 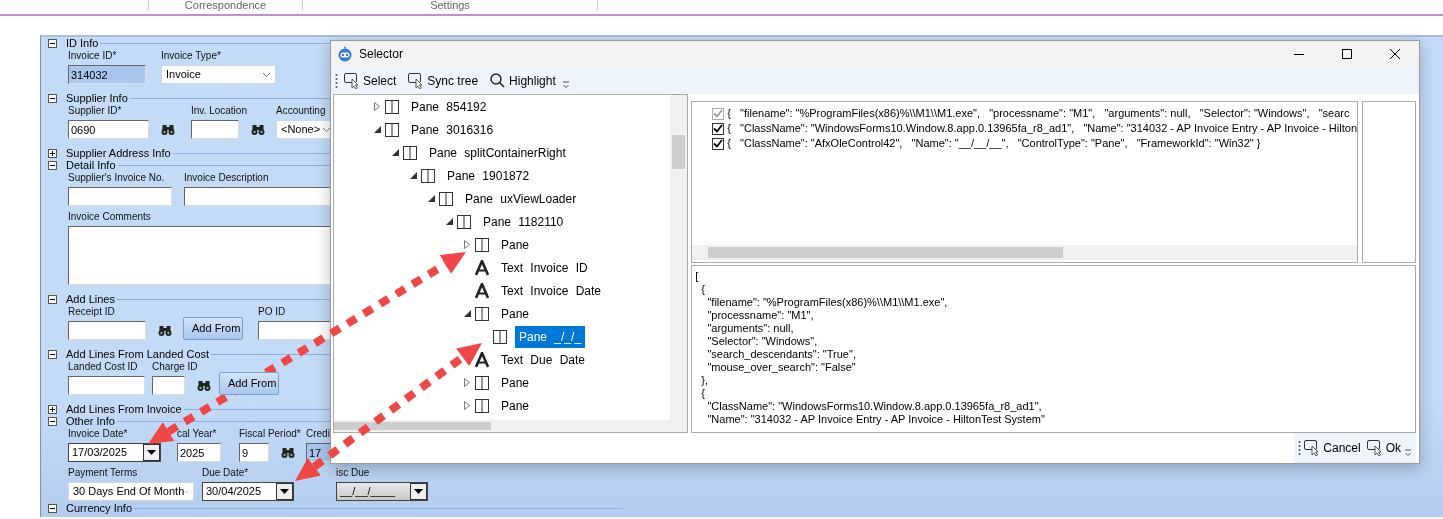 What do you see at coordinates (550, 336) in the screenshot?
I see `tree-item: Pane _/_/_` at bounding box center [550, 336].